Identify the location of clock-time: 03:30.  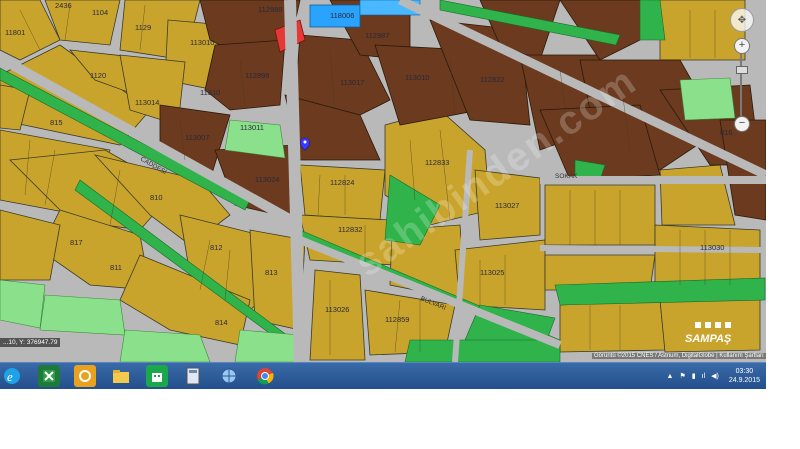
(744, 371).